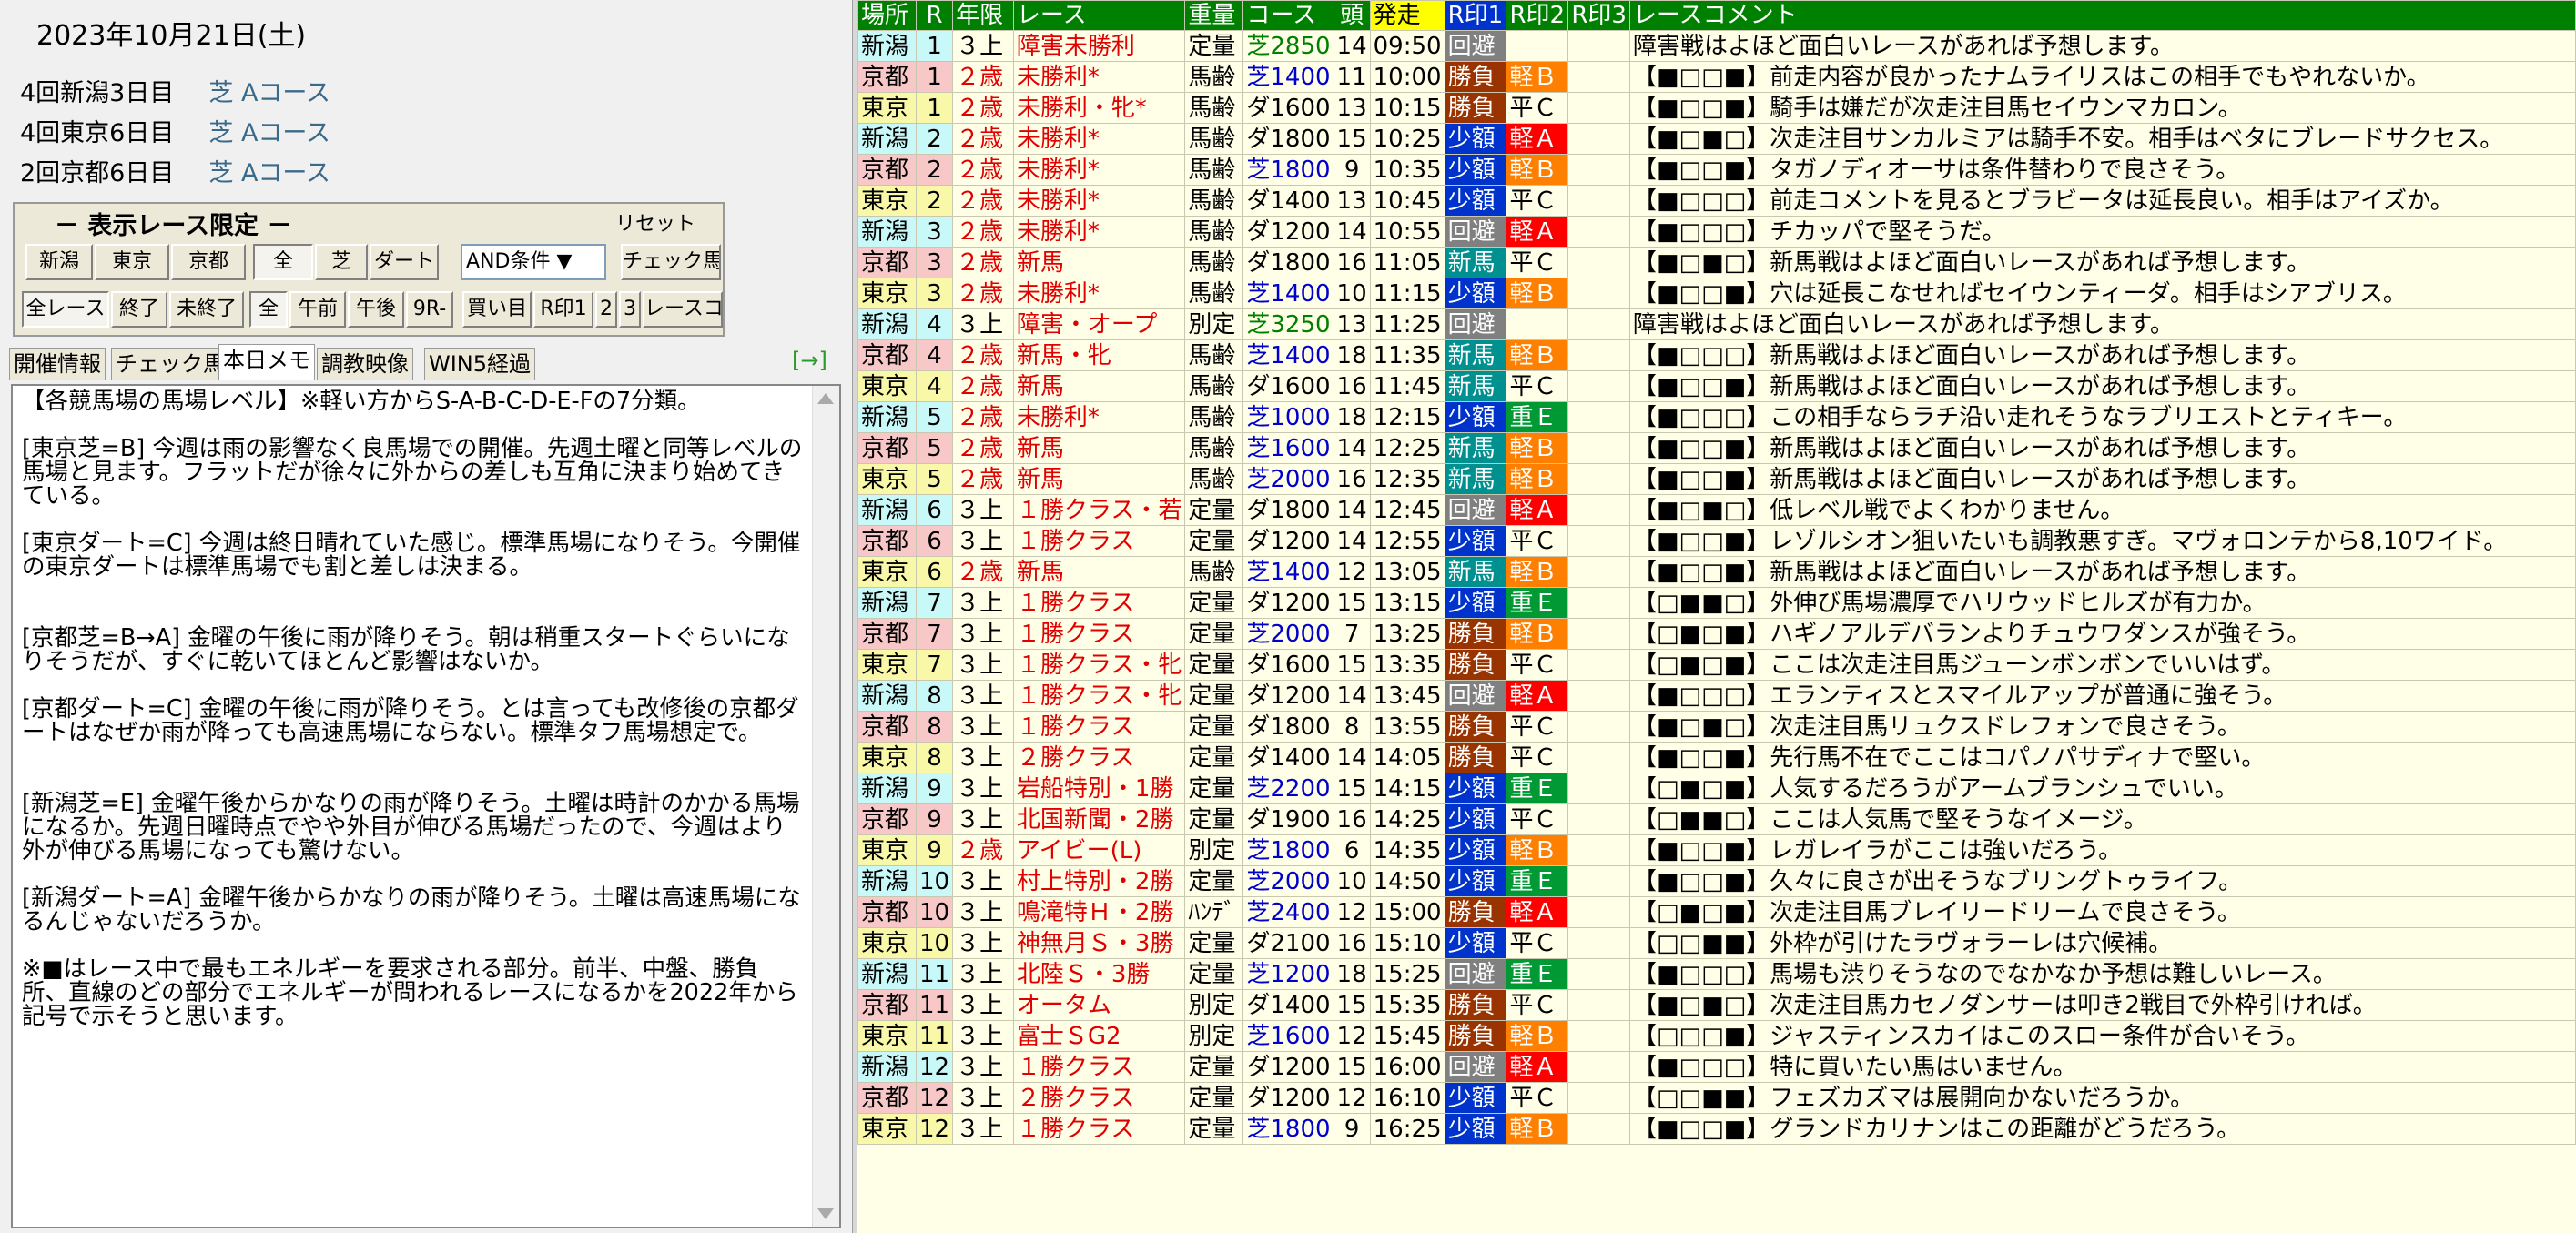 This screenshot has width=2576, height=1233. What do you see at coordinates (1407, 46) in the screenshot?
I see `cell-start: 09:50` at bounding box center [1407, 46].